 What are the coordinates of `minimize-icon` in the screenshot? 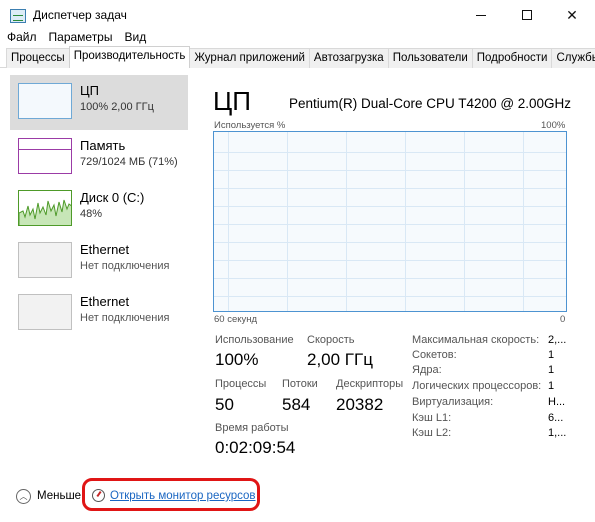 It's located at (481, 15).